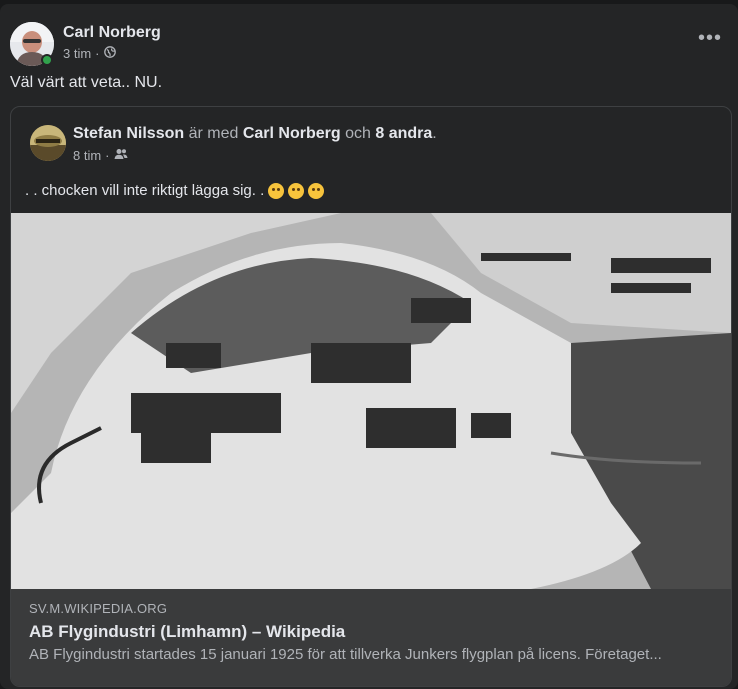 The image size is (738, 689). What do you see at coordinates (98, 608) in the screenshot?
I see `link-domain: SV.M.WIKIPEDIA.ORG` at bounding box center [98, 608].